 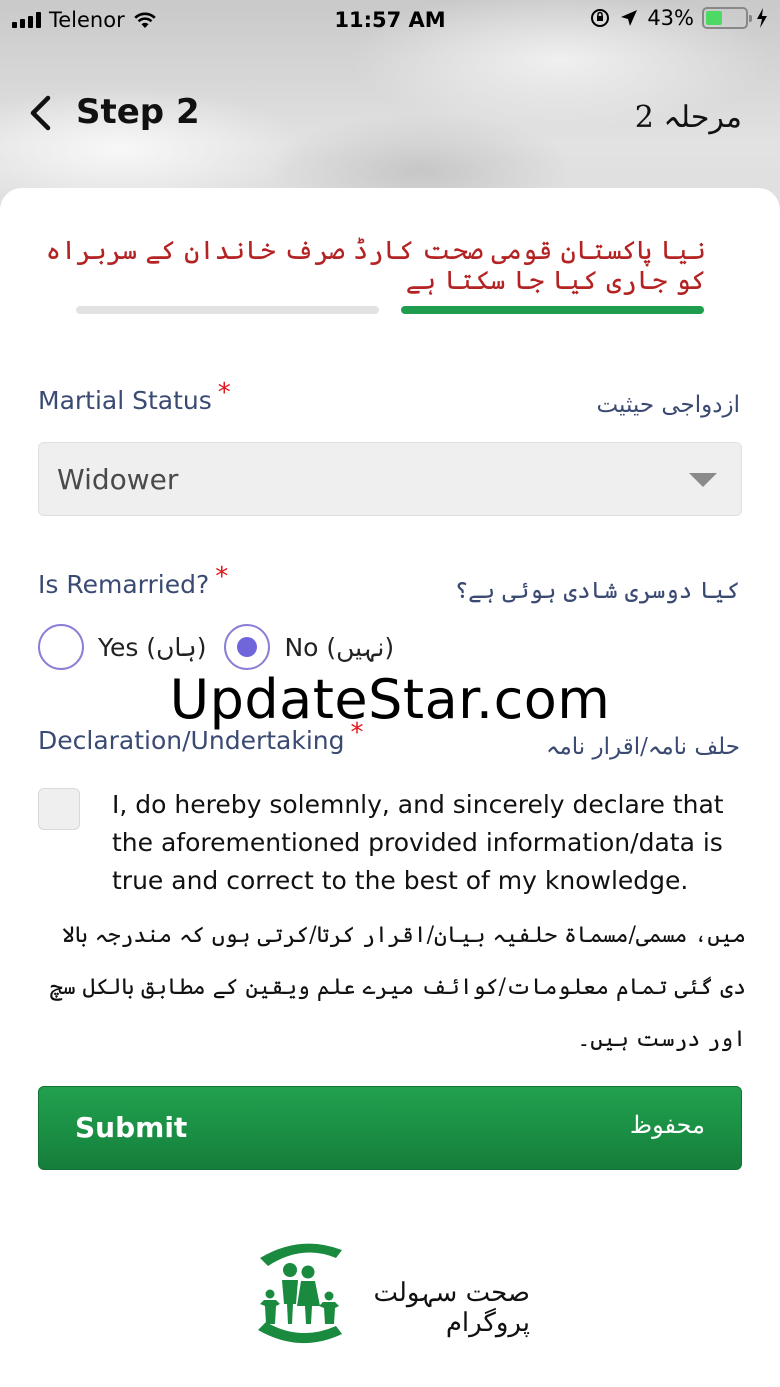 I want to click on declaration-checkbox, so click(x=59, y=809).